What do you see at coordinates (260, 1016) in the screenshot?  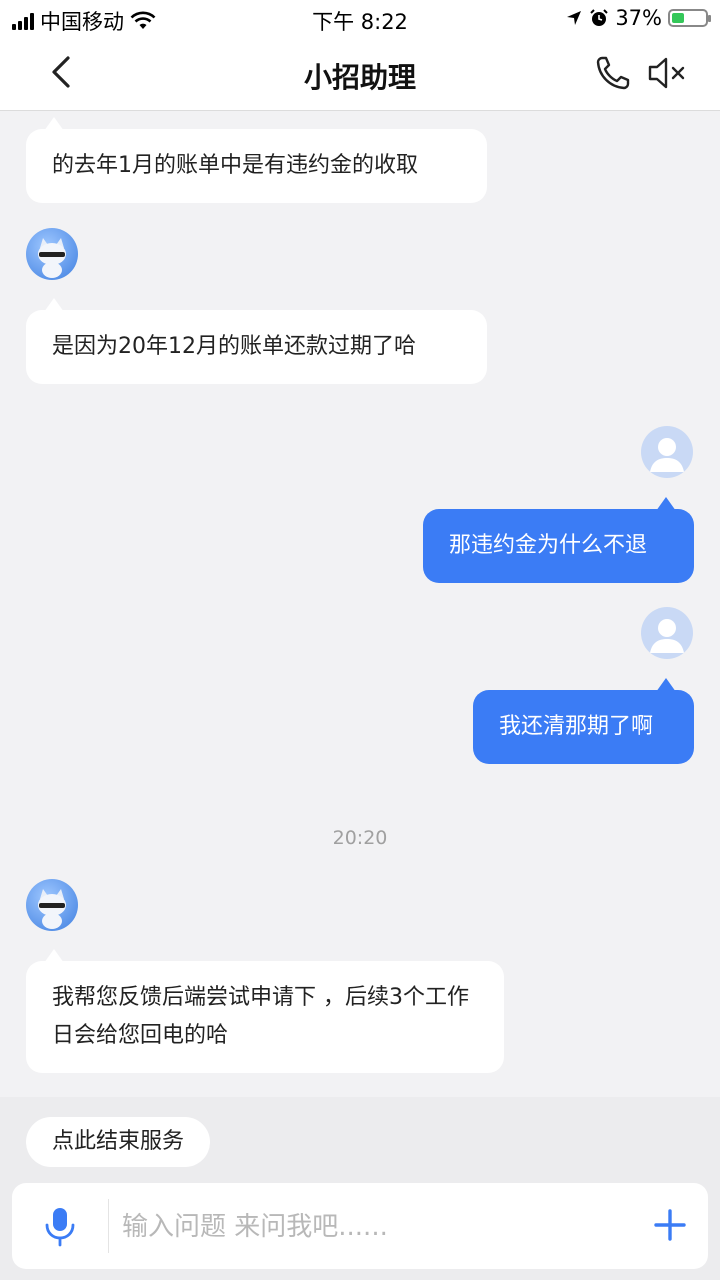 I see `message-text: 我帮您反馈后端尝试申请下 ，后续3个工作日会给您回电的哈` at bounding box center [260, 1016].